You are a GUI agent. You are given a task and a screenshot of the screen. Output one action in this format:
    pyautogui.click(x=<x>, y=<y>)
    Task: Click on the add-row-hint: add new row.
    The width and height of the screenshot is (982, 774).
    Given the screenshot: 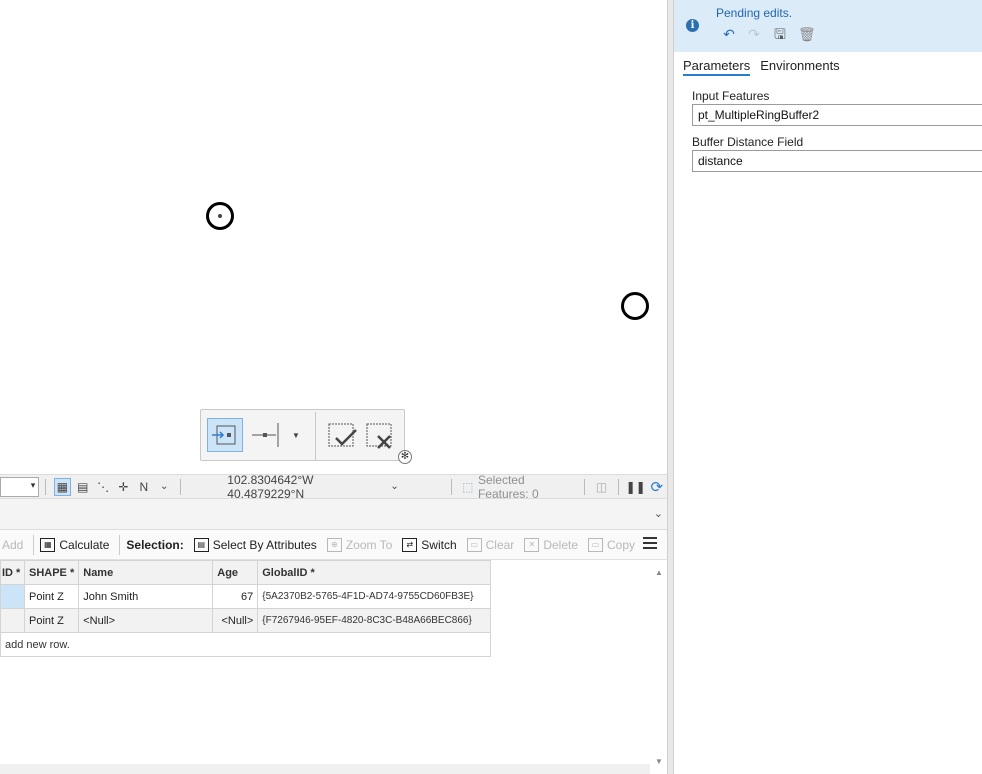 What is the action you would take?
    pyautogui.click(x=246, y=644)
    